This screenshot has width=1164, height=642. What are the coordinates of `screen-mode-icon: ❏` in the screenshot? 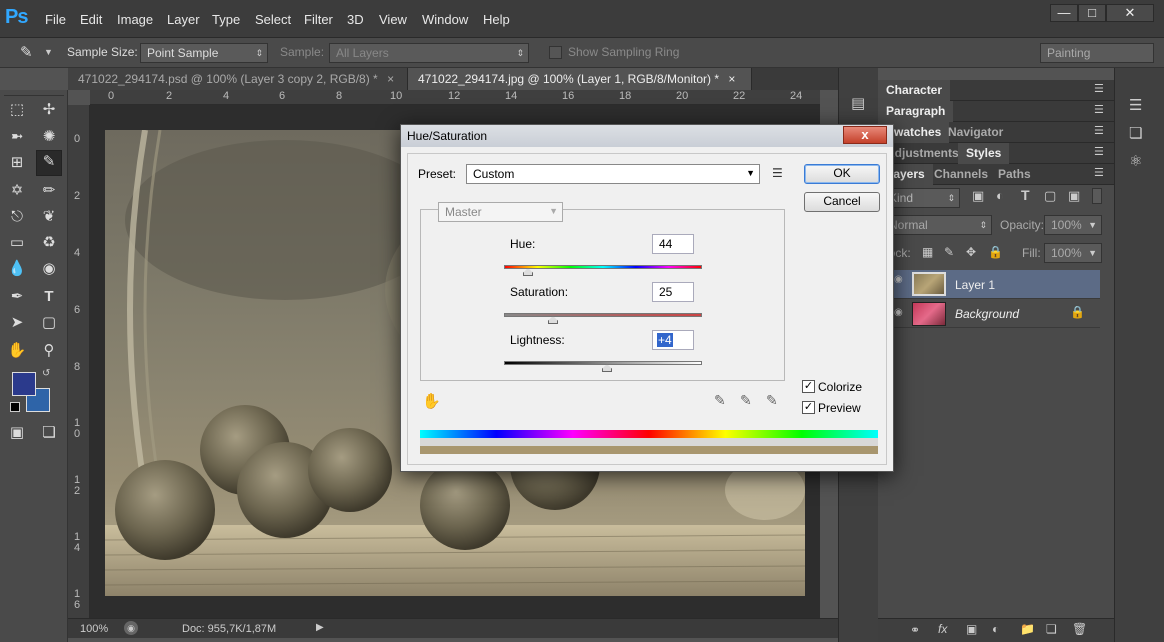 It's located at (49, 433).